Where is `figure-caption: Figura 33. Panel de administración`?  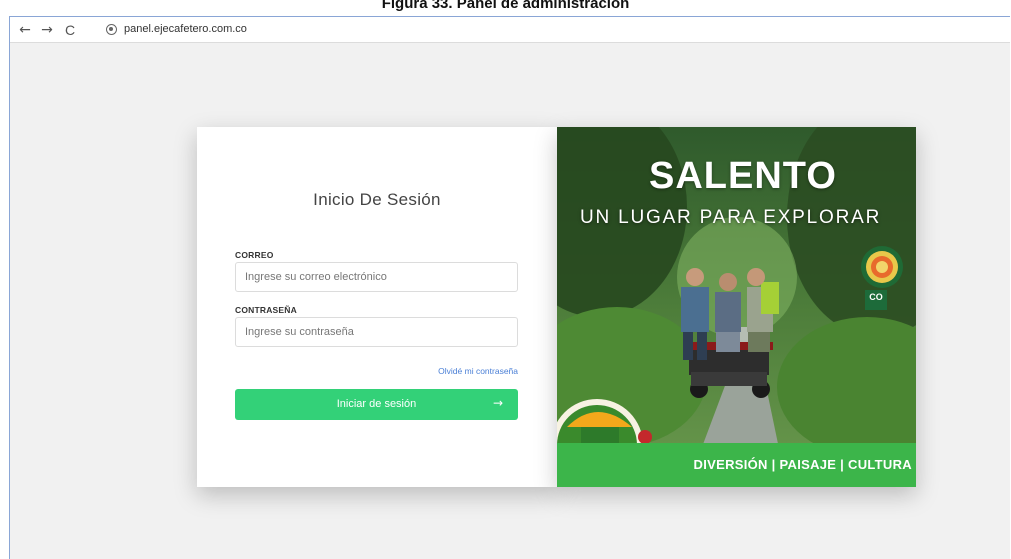
figure-caption: Figura 33. Panel de administración is located at coordinates (505, 6).